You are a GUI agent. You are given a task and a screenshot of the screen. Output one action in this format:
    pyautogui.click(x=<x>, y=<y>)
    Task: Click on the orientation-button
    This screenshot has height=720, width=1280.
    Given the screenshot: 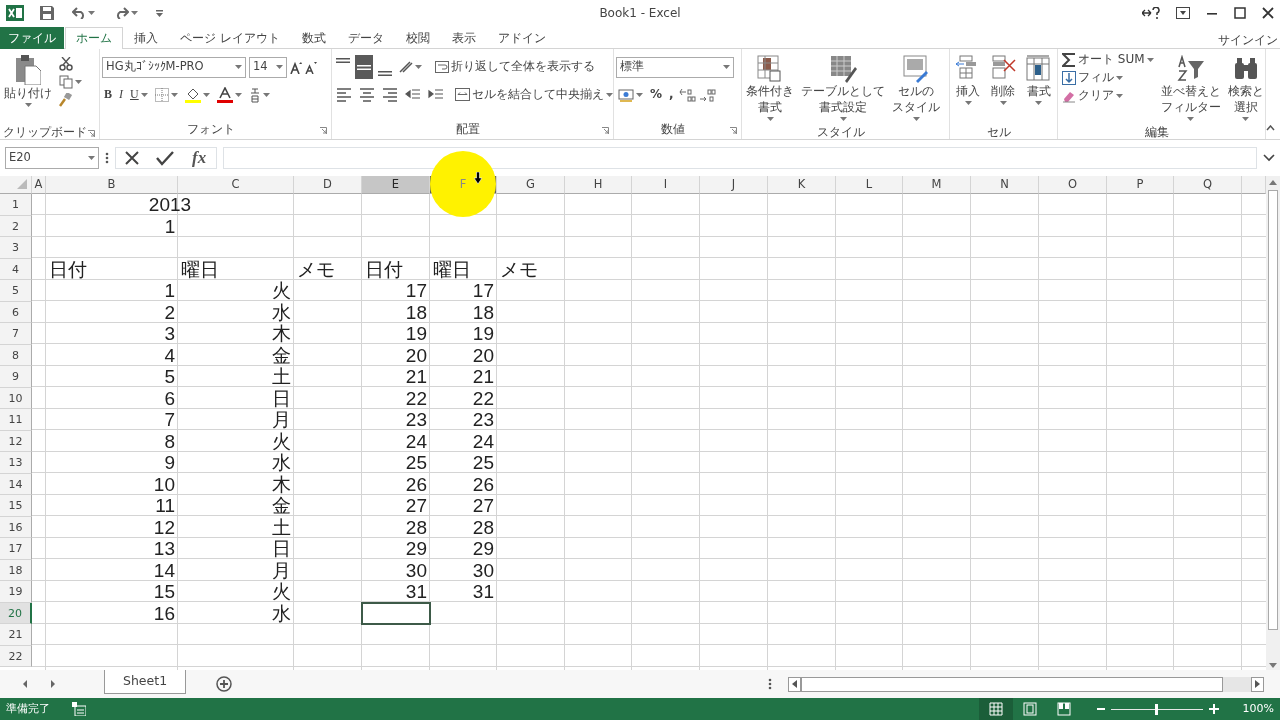 What is the action you would take?
    pyautogui.click(x=410, y=67)
    